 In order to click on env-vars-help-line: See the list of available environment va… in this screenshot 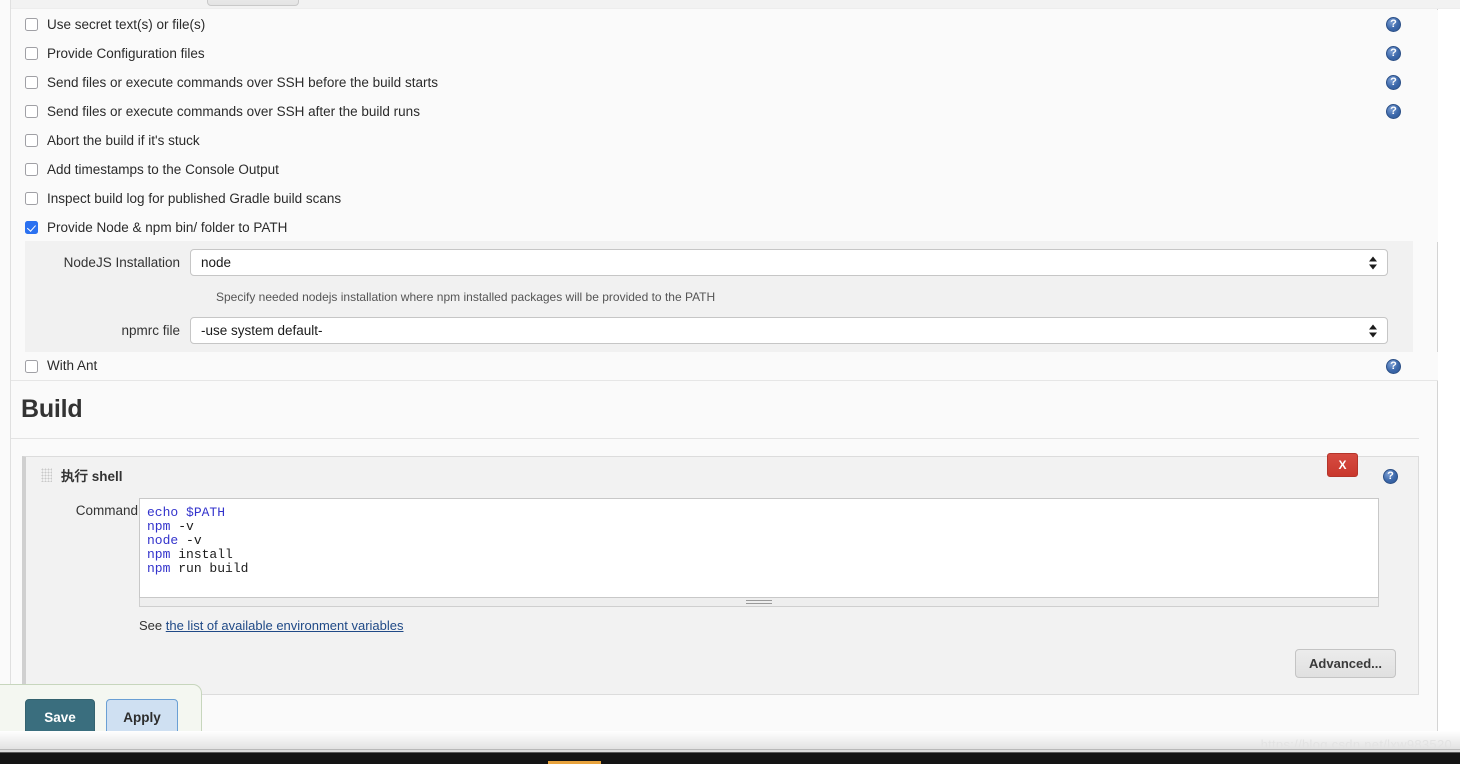, I will do `click(271, 625)`.